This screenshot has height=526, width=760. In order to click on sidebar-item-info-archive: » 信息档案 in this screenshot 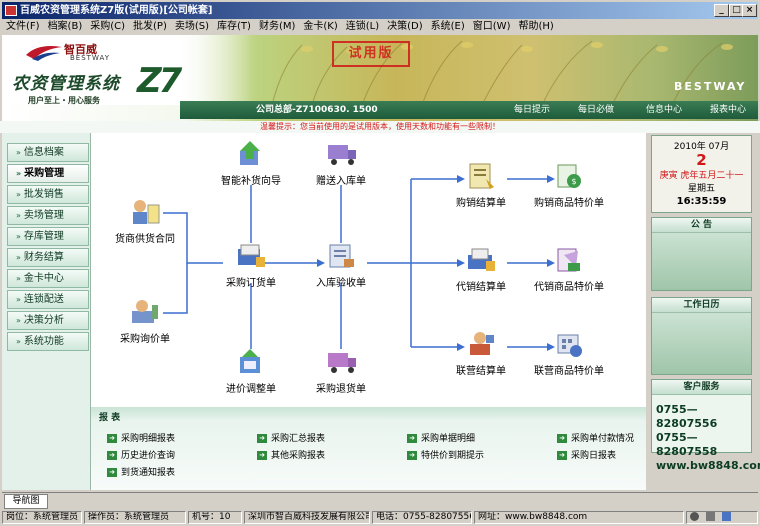, I will do `click(48, 152)`.